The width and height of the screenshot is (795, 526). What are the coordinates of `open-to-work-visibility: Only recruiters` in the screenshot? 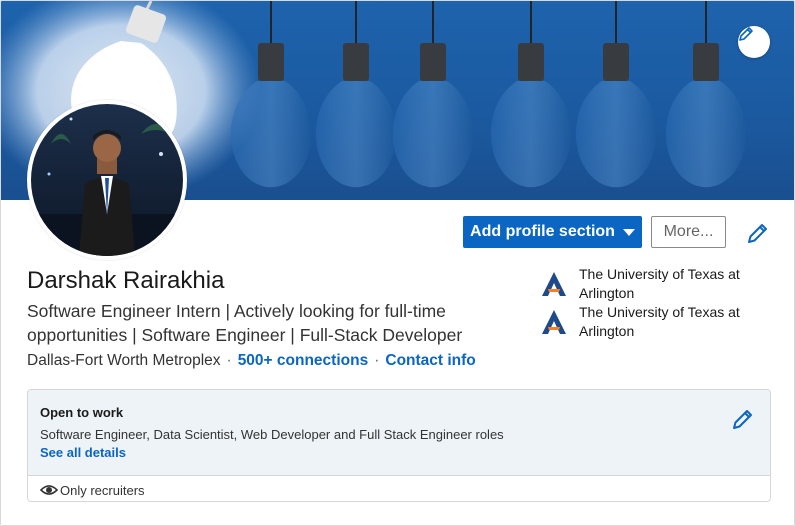 It's located at (399, 488).